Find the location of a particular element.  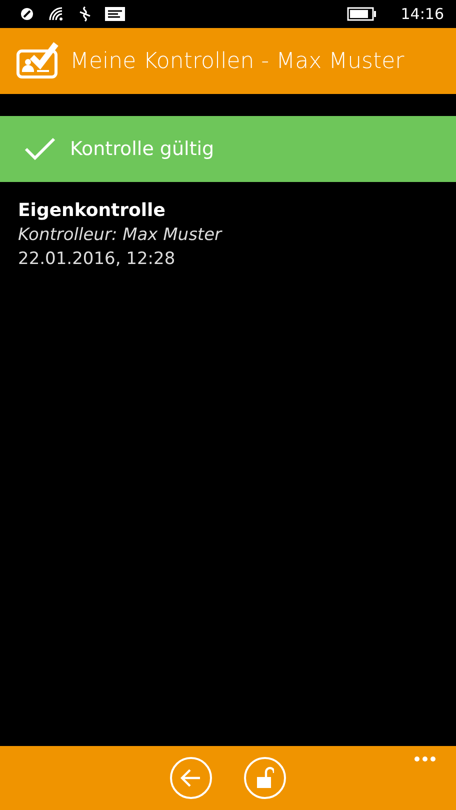

entry-title: Eigenkontrolle is located at coordinates (92, 210).